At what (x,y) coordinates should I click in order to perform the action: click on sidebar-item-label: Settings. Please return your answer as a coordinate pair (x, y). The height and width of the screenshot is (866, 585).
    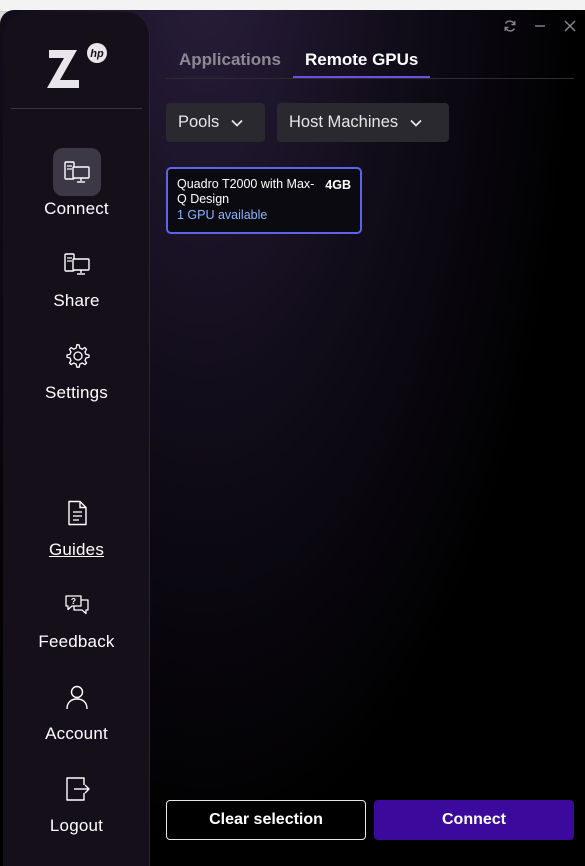
    Looking at the image, I should click on (76, 392).